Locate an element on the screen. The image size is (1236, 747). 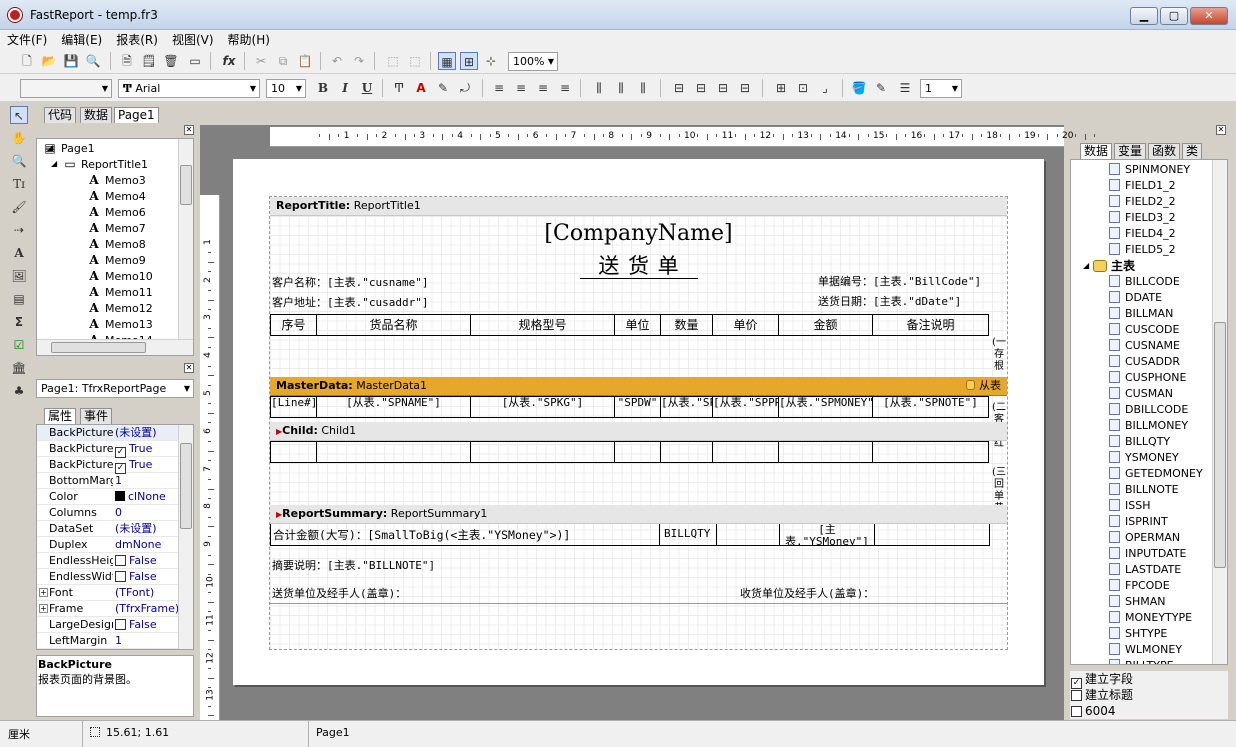
redo-icon: ↷ is located at coordinates (359, 61).